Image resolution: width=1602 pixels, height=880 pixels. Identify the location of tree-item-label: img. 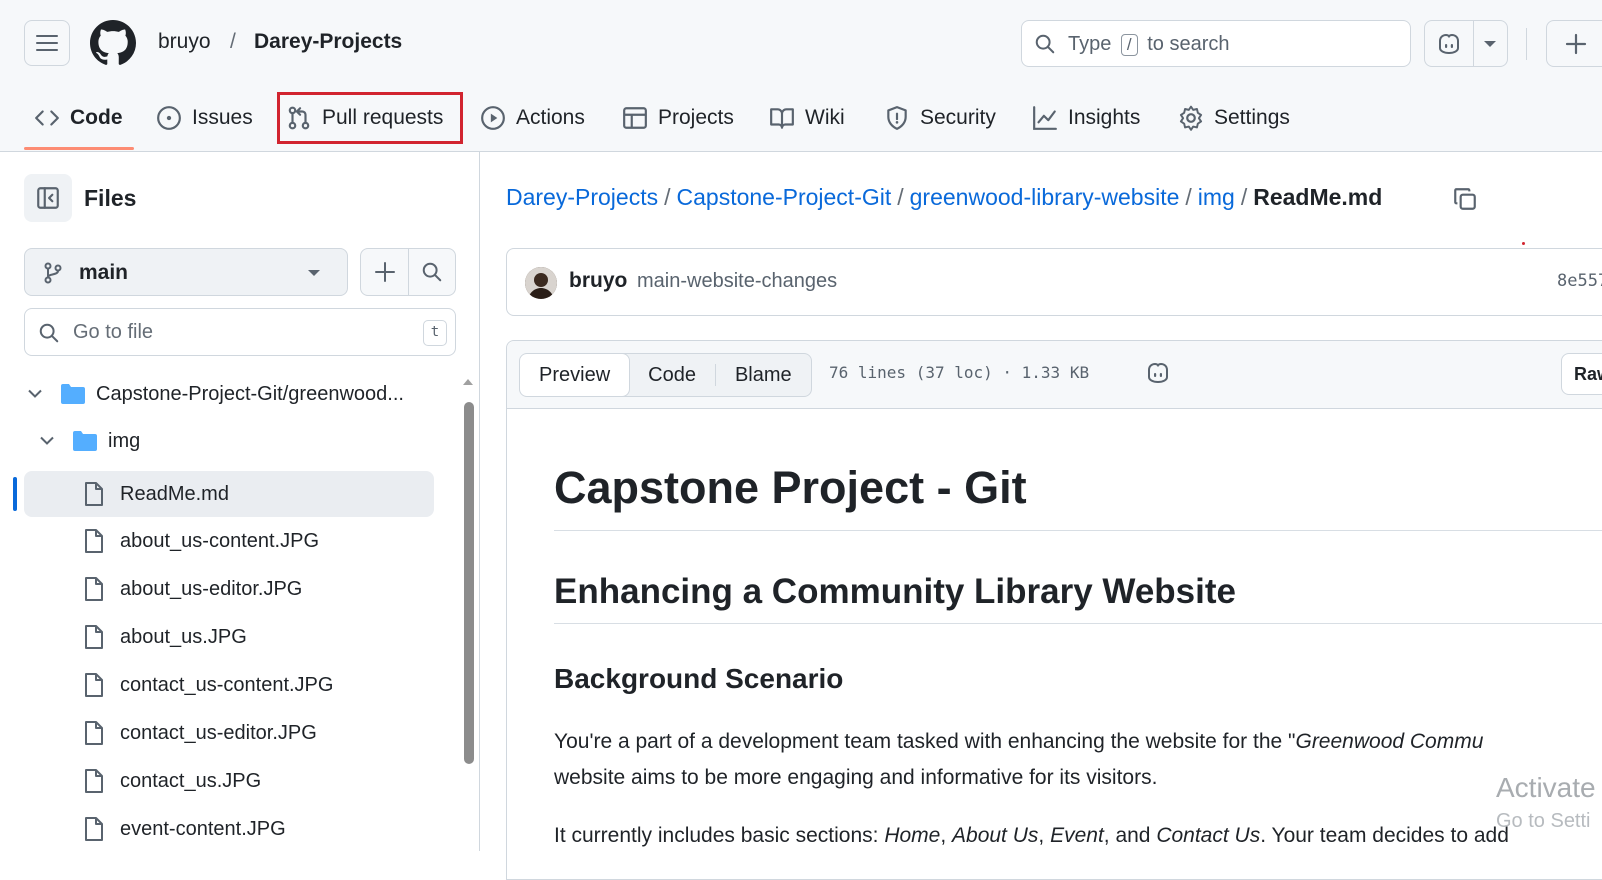
(124, 441).